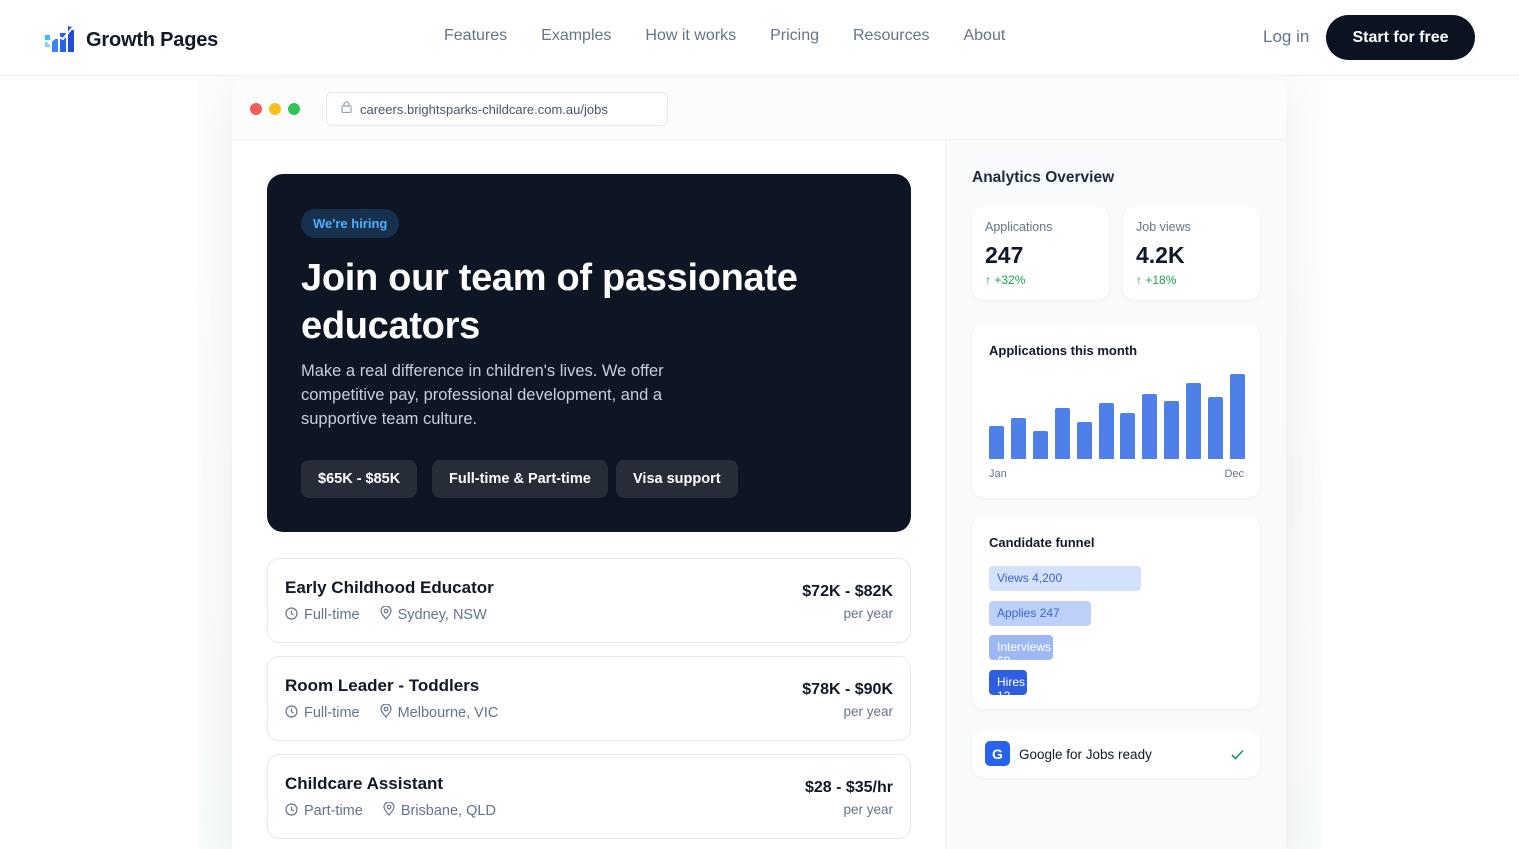 The width and height of the screenshot is (1519, 849). What do you see at coordinates (677, 479) in the screenshot?
I see `visa-support-chip: Visa support` at bounding box center [677, 479].